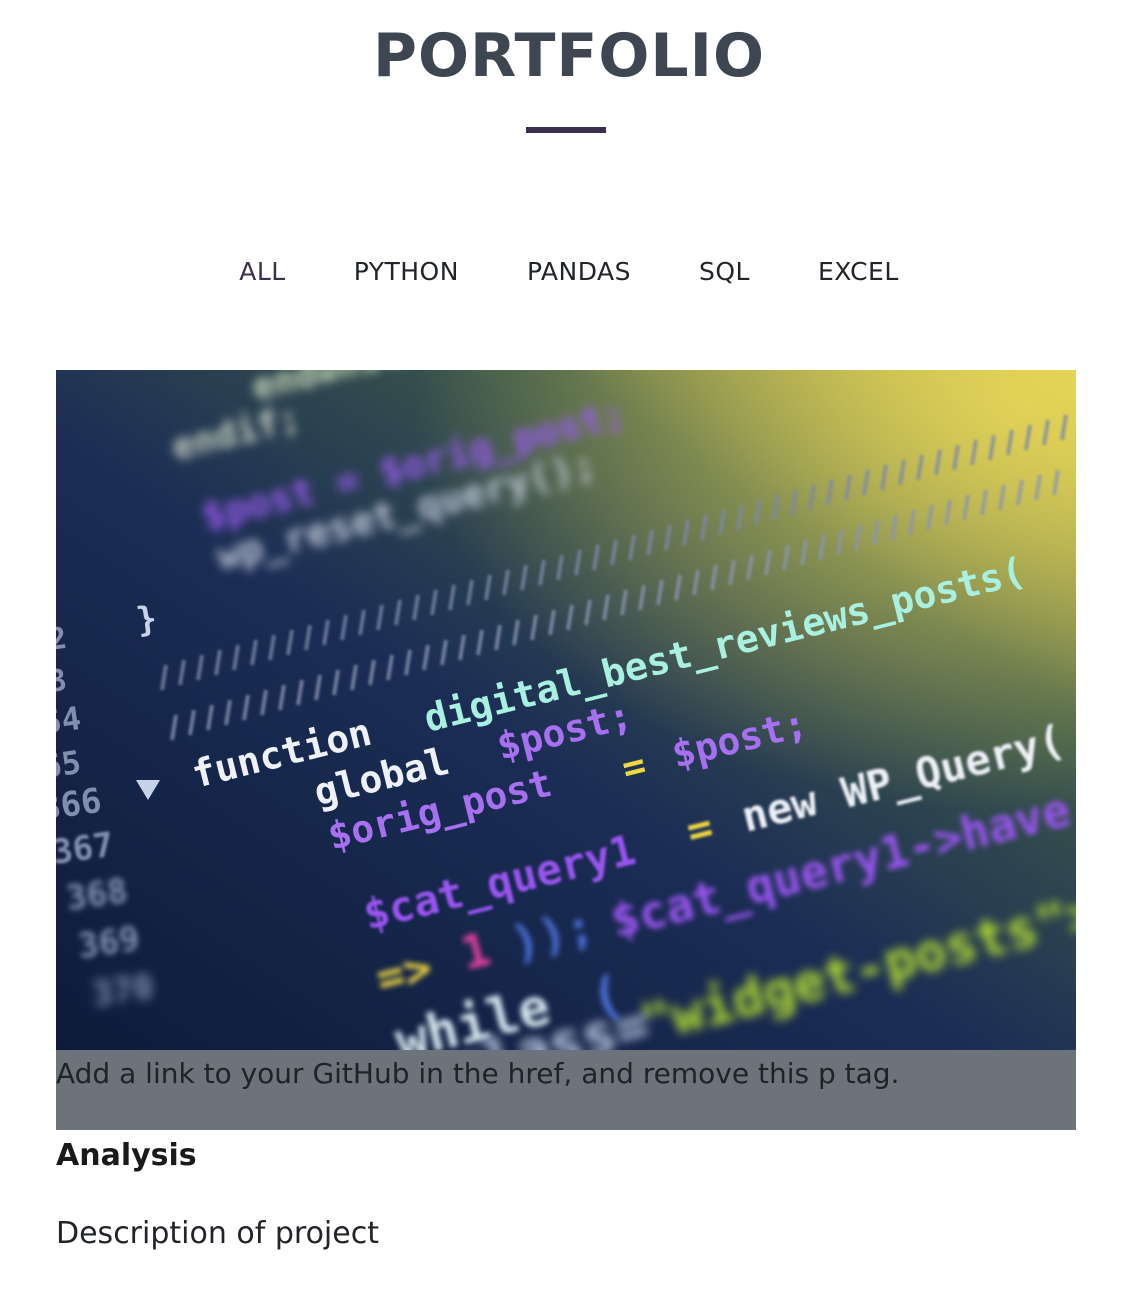 The width and height of the screenshot is (1138, 1296). Describe the element at coordinates (126, 1155) in the screenshot. I see `project-title: Analysis` at that location.